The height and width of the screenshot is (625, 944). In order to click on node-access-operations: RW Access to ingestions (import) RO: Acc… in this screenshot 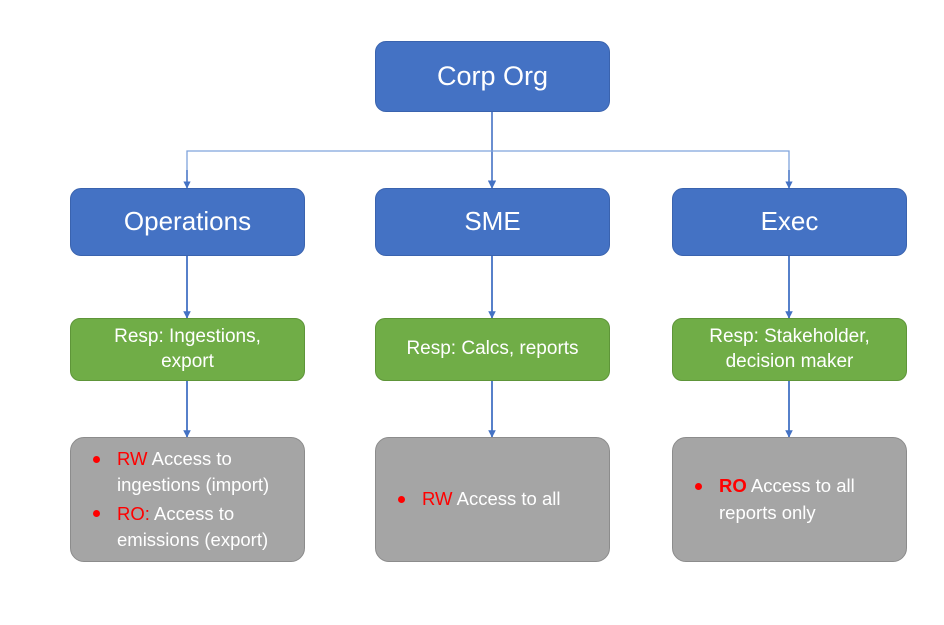, I will do `click(187, 499)`.